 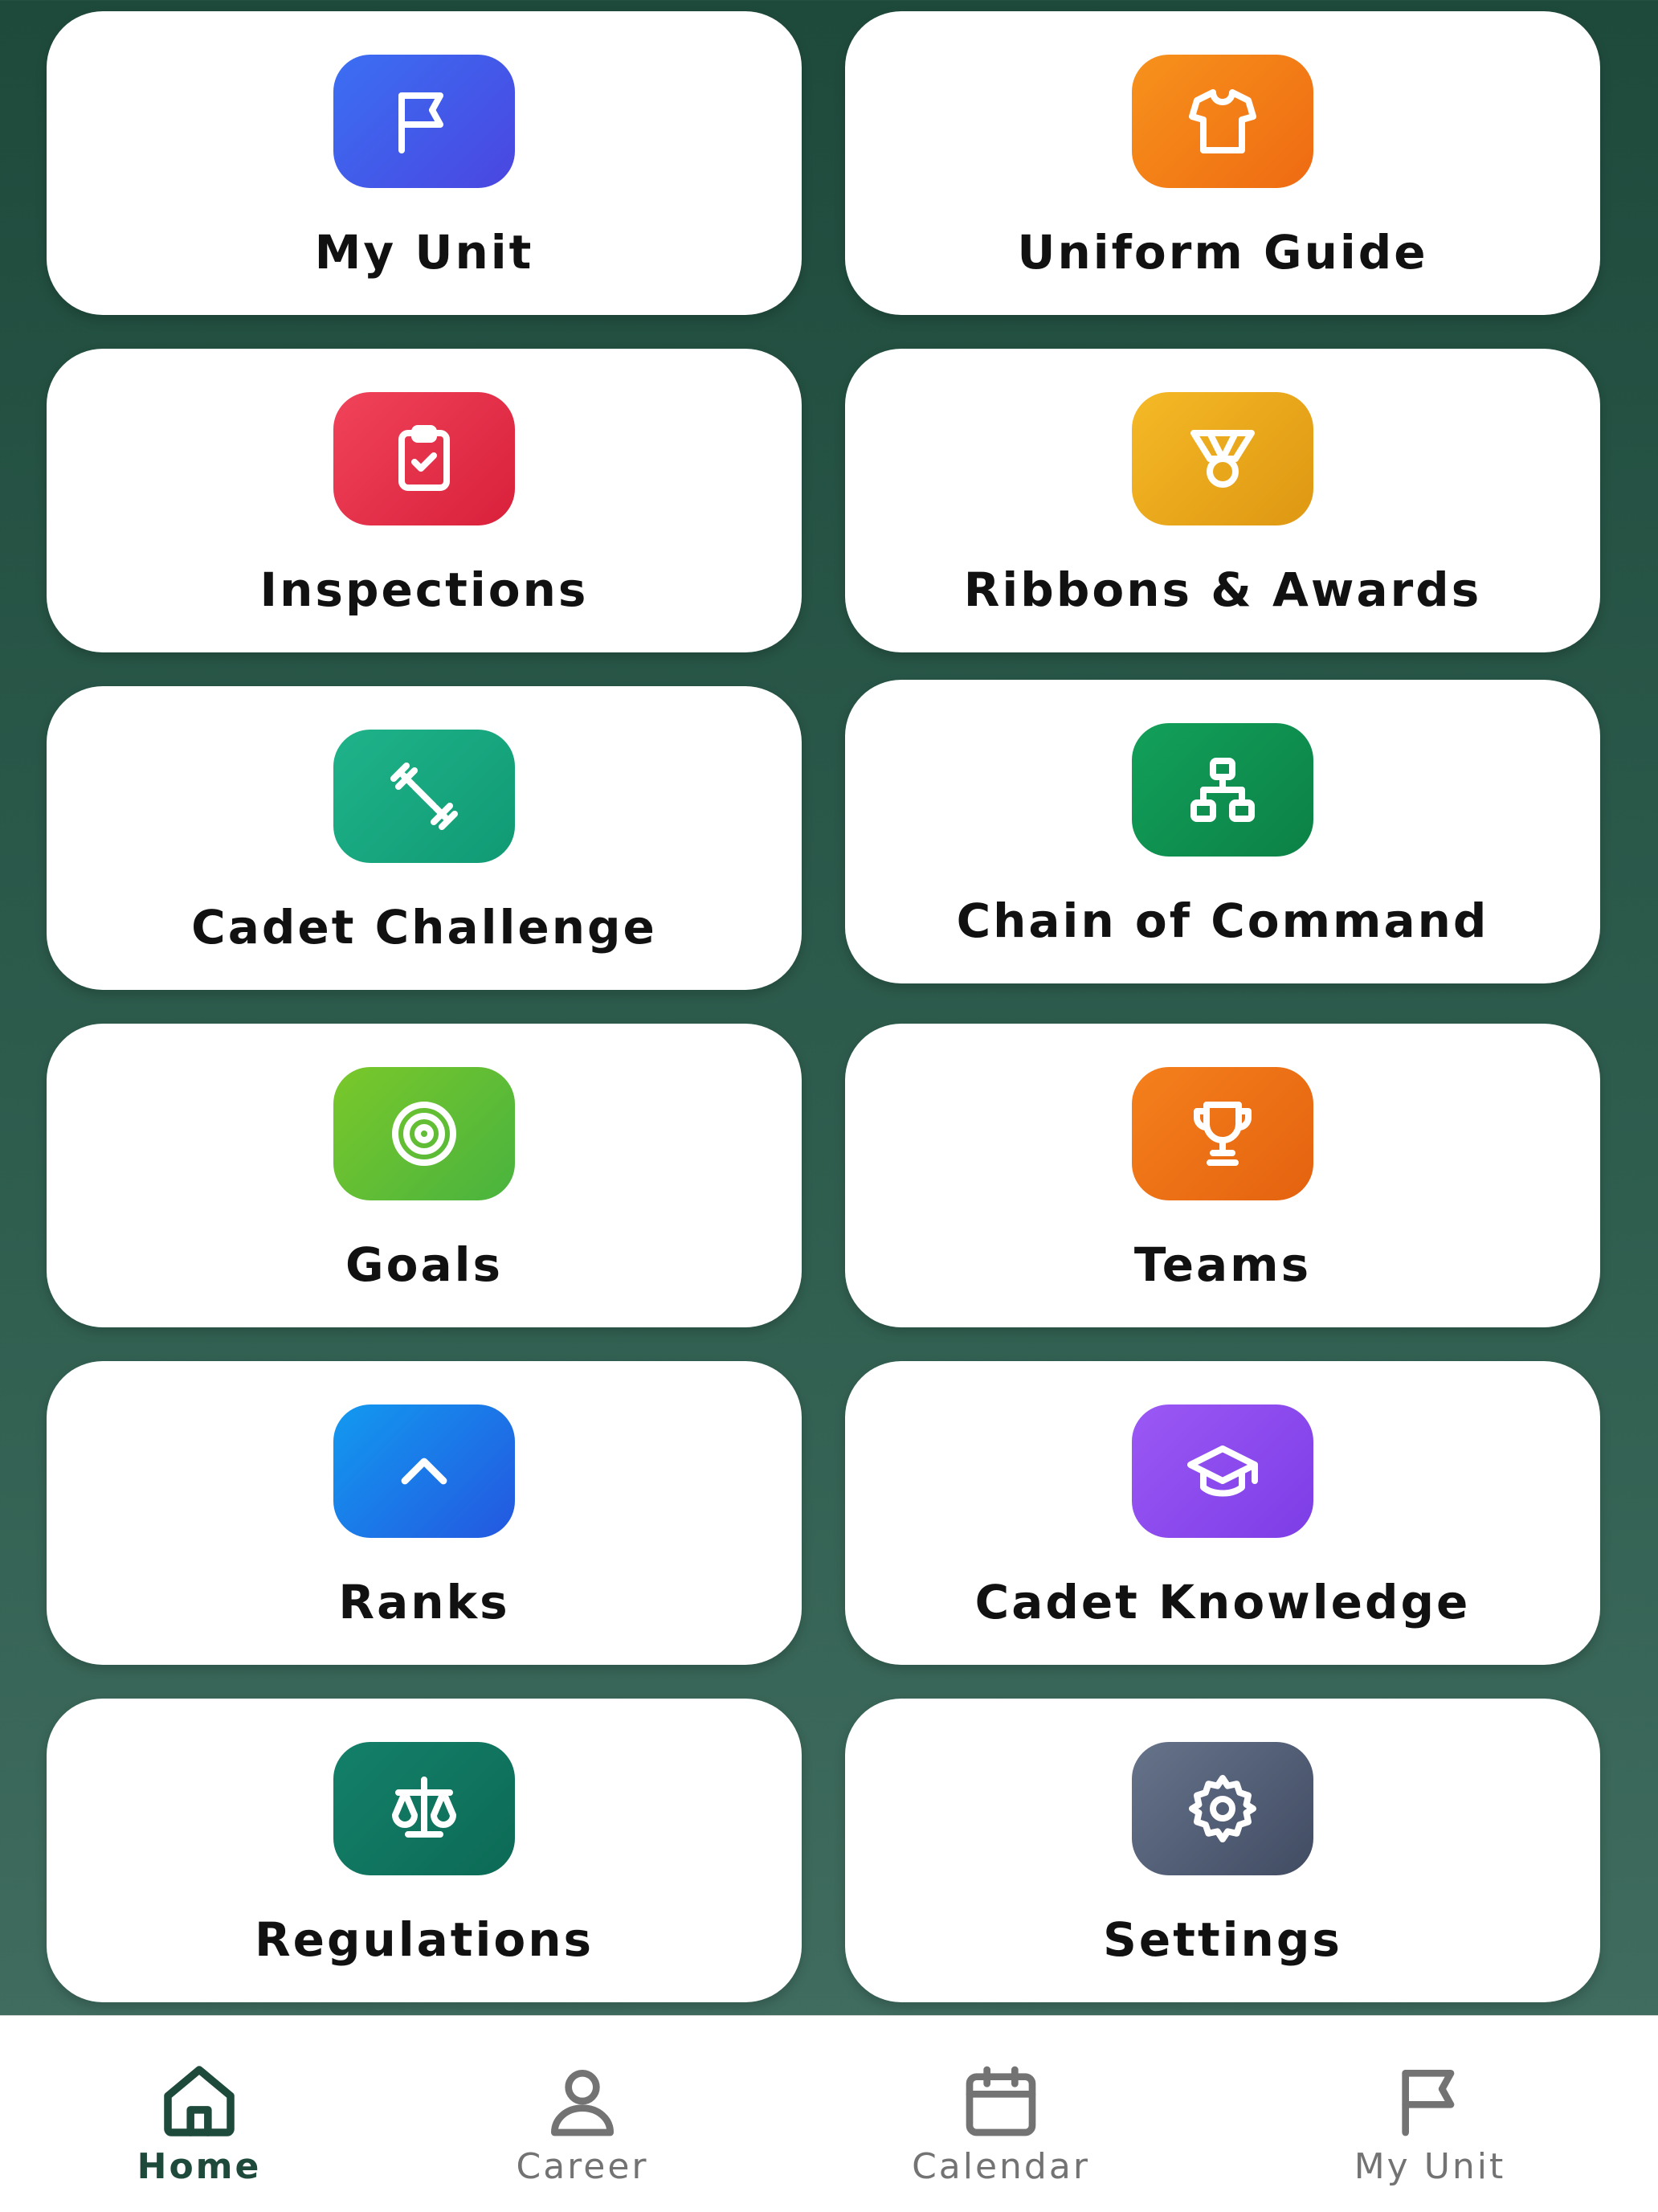 I want to click on target-icon, so click(x=424, y=1133).